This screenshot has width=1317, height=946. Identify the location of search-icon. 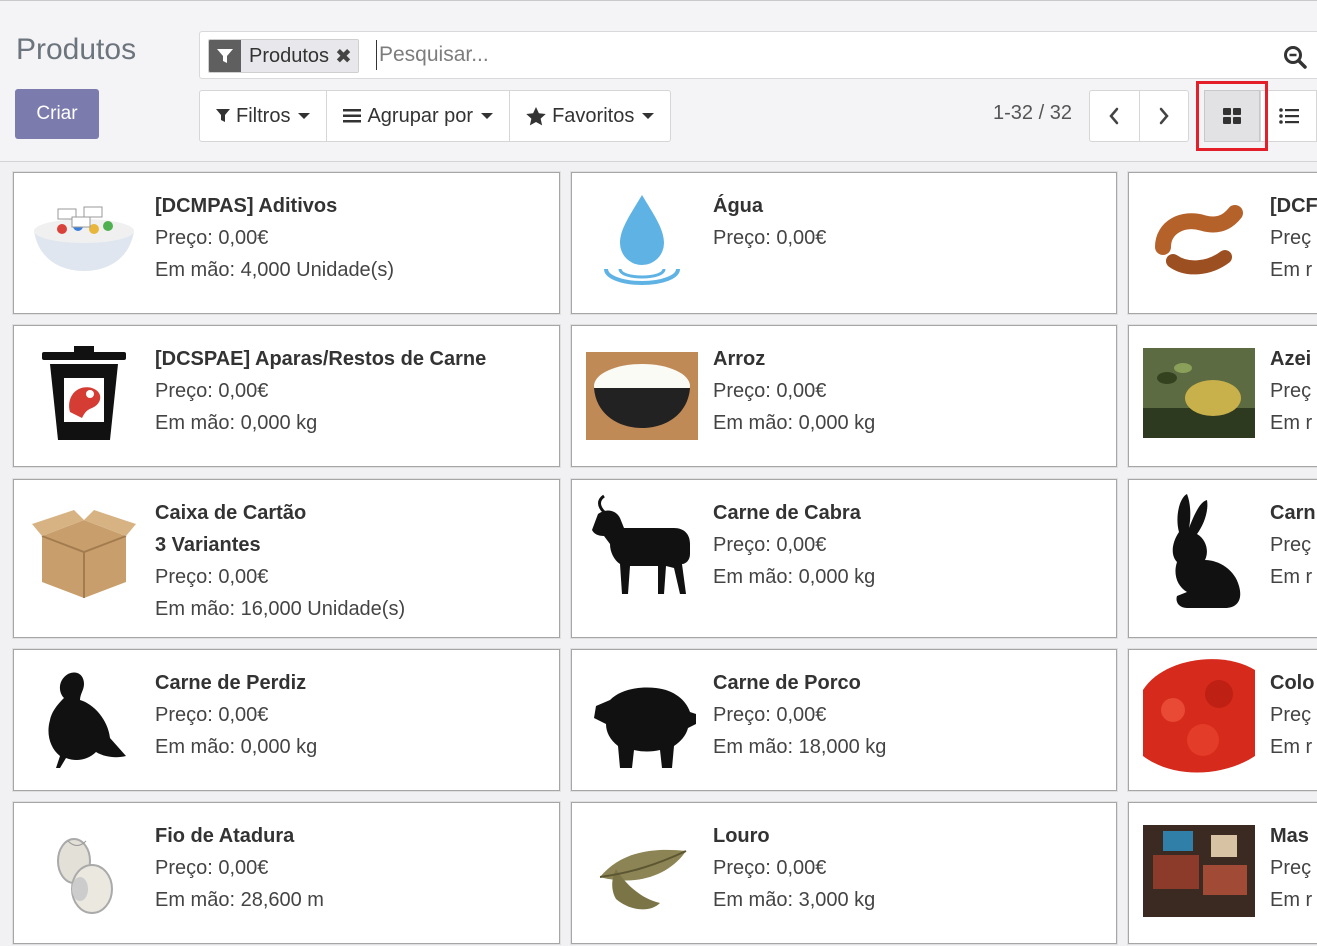
(1295, 59).